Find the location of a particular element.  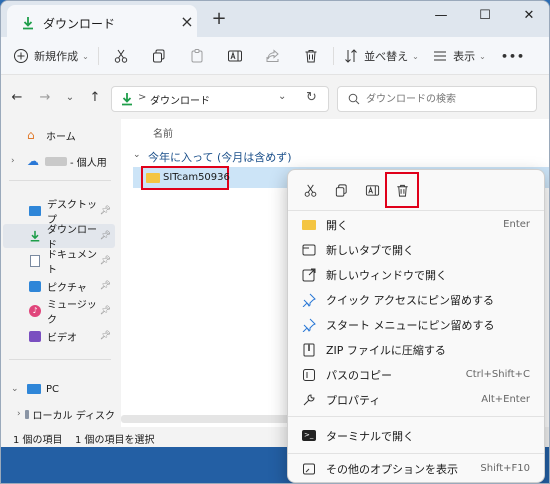

sidebar-item-desktop: デスクトップ 📌︎ is located at coordinates (59, 212).